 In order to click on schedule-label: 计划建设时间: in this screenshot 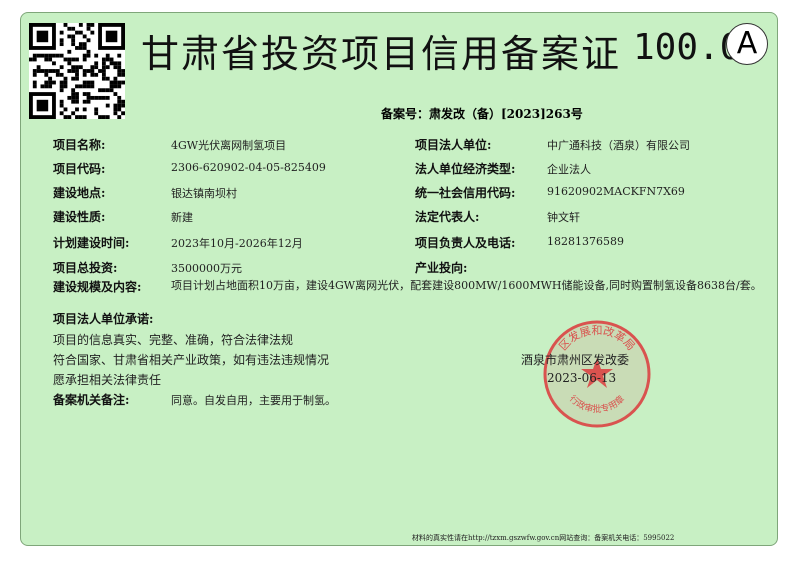, I will do `click(91, 243)`.